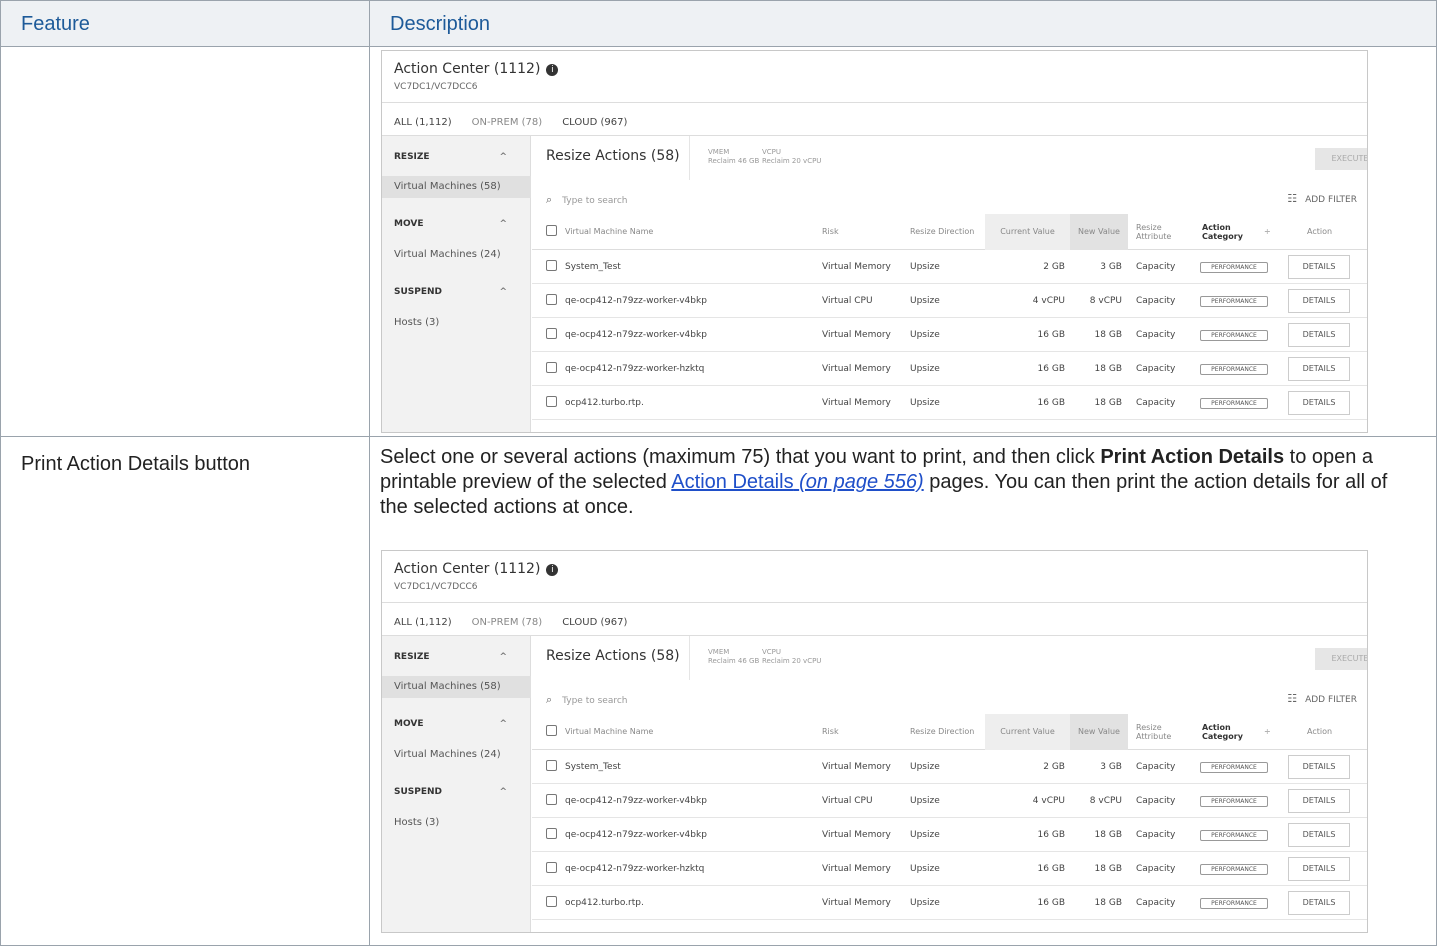  I want to click on link-text: Action Details, so click(732, 482).